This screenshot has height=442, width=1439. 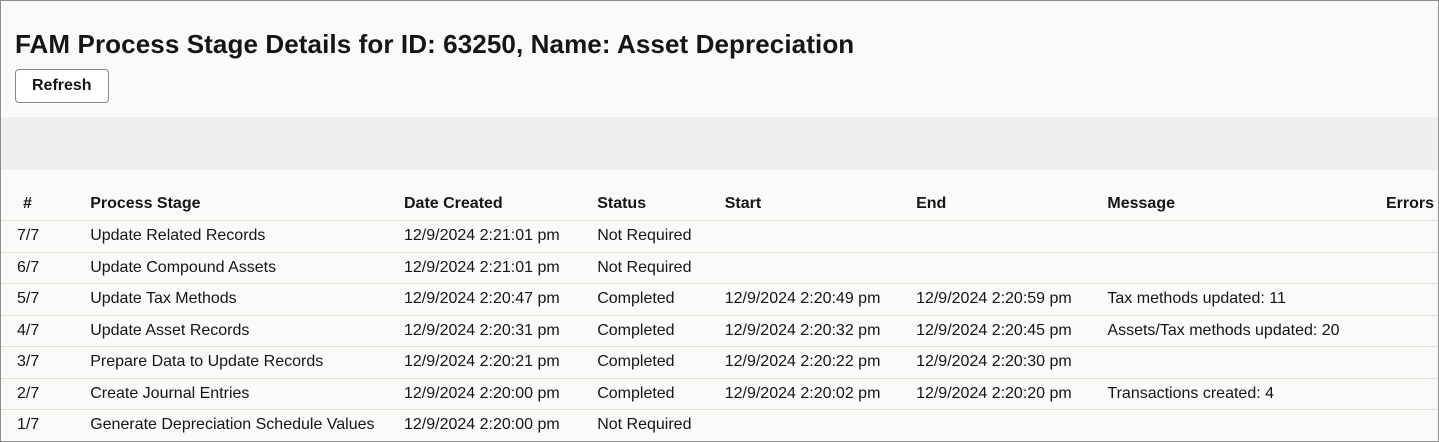 What do you see at coordinates (501, 362) in the screenshot?
I see `cell-date-created: 12/9/2024 2:20:21 pm` at bounding box center [501, 362].